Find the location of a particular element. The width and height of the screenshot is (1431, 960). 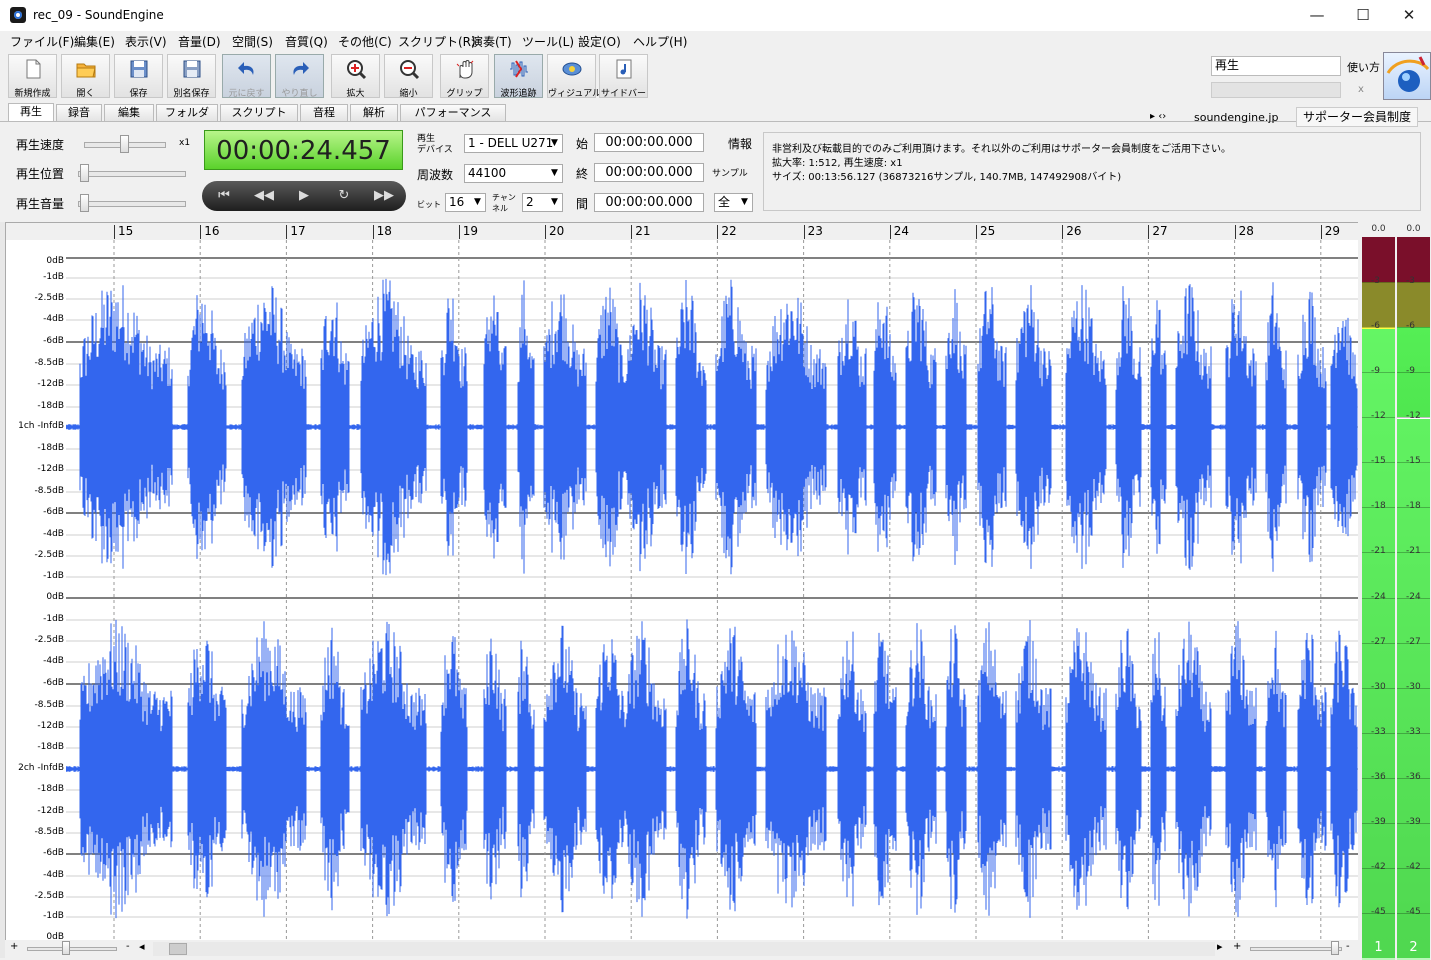

zoom-out-label: 縮小 is located at coordinates (408, 94).